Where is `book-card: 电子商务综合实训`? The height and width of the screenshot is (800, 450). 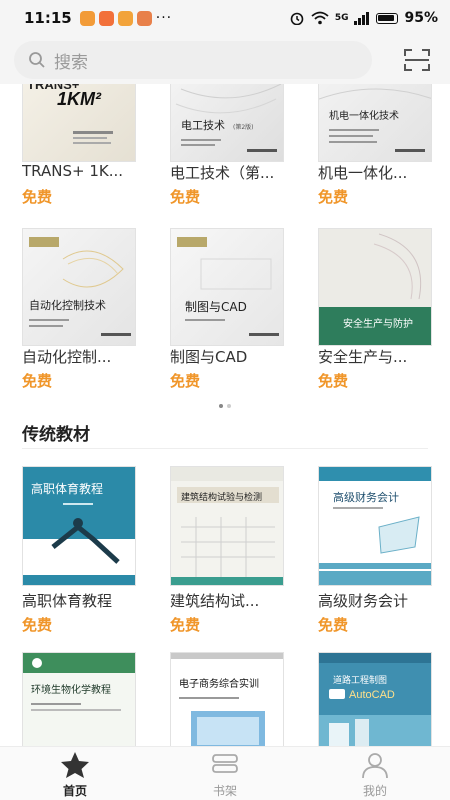
book-card: 电子商务综合实训 is located at coordinates (229, 699).